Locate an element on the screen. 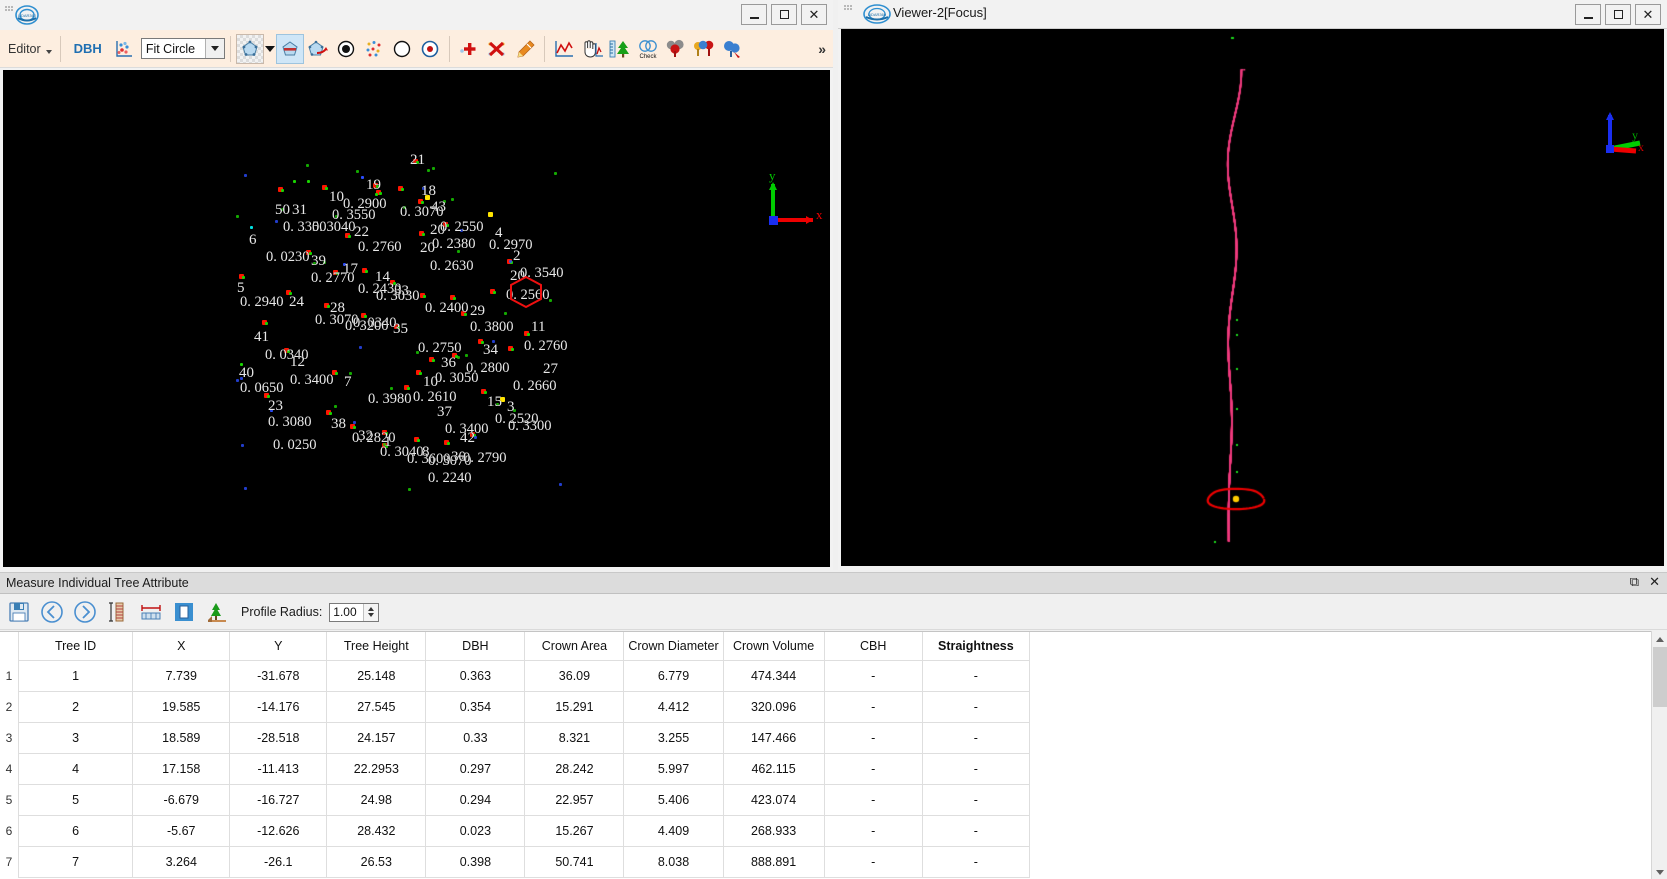  table-cell: 4.412 is located at coordinates (673, 707).